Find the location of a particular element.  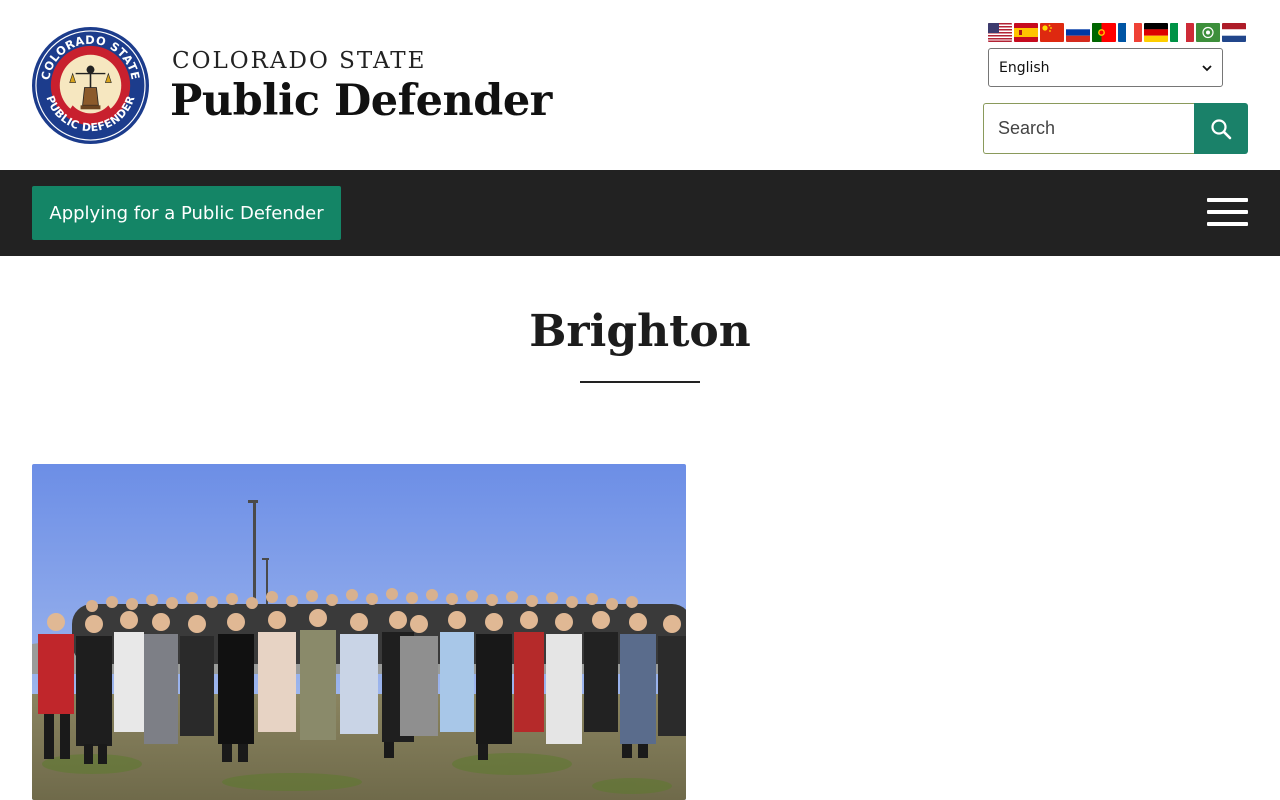

apply-public-defender-button: Applying for a Public Defender is located at coordinates (186, 213).